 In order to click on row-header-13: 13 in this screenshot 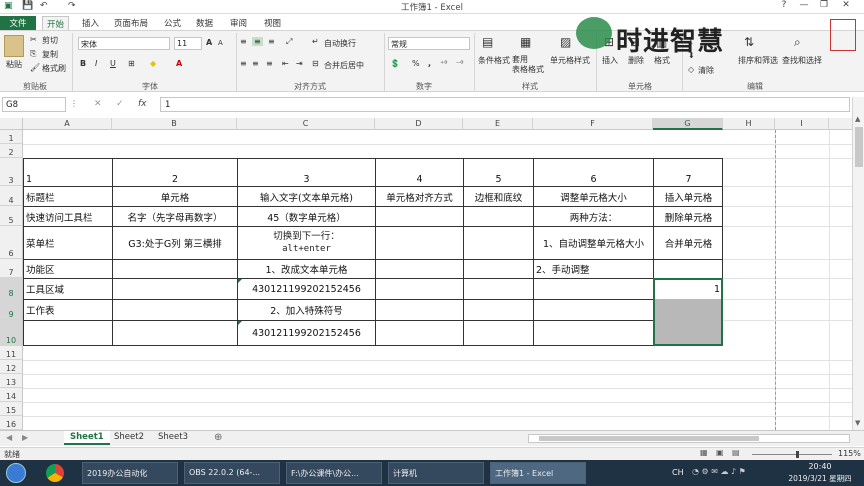, I will do `click(11, 381)`.